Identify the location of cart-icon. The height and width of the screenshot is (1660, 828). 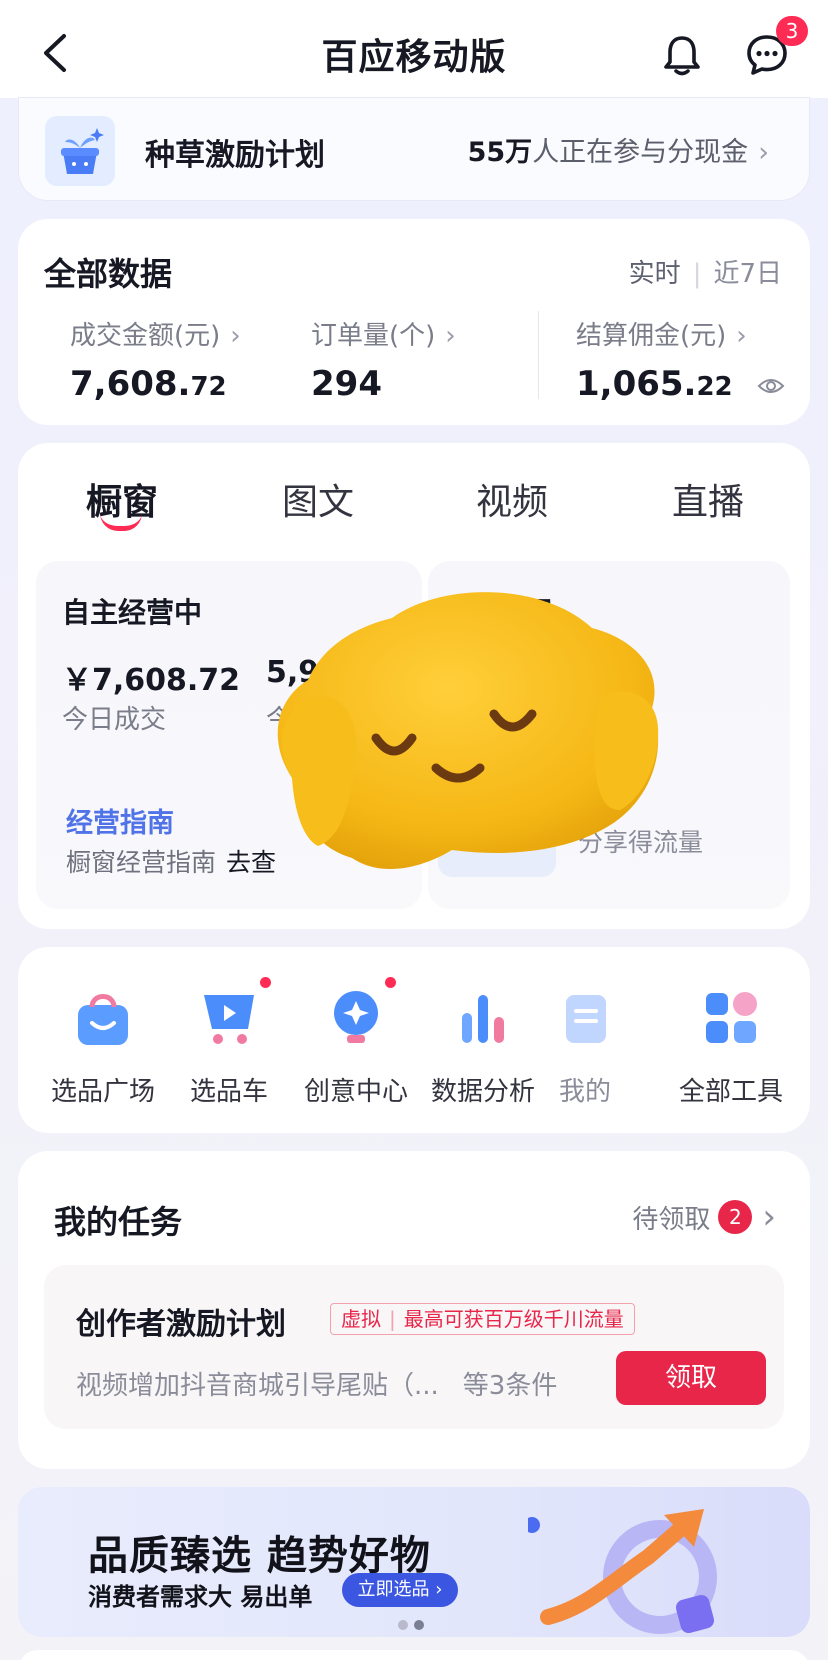
(229, 1019).